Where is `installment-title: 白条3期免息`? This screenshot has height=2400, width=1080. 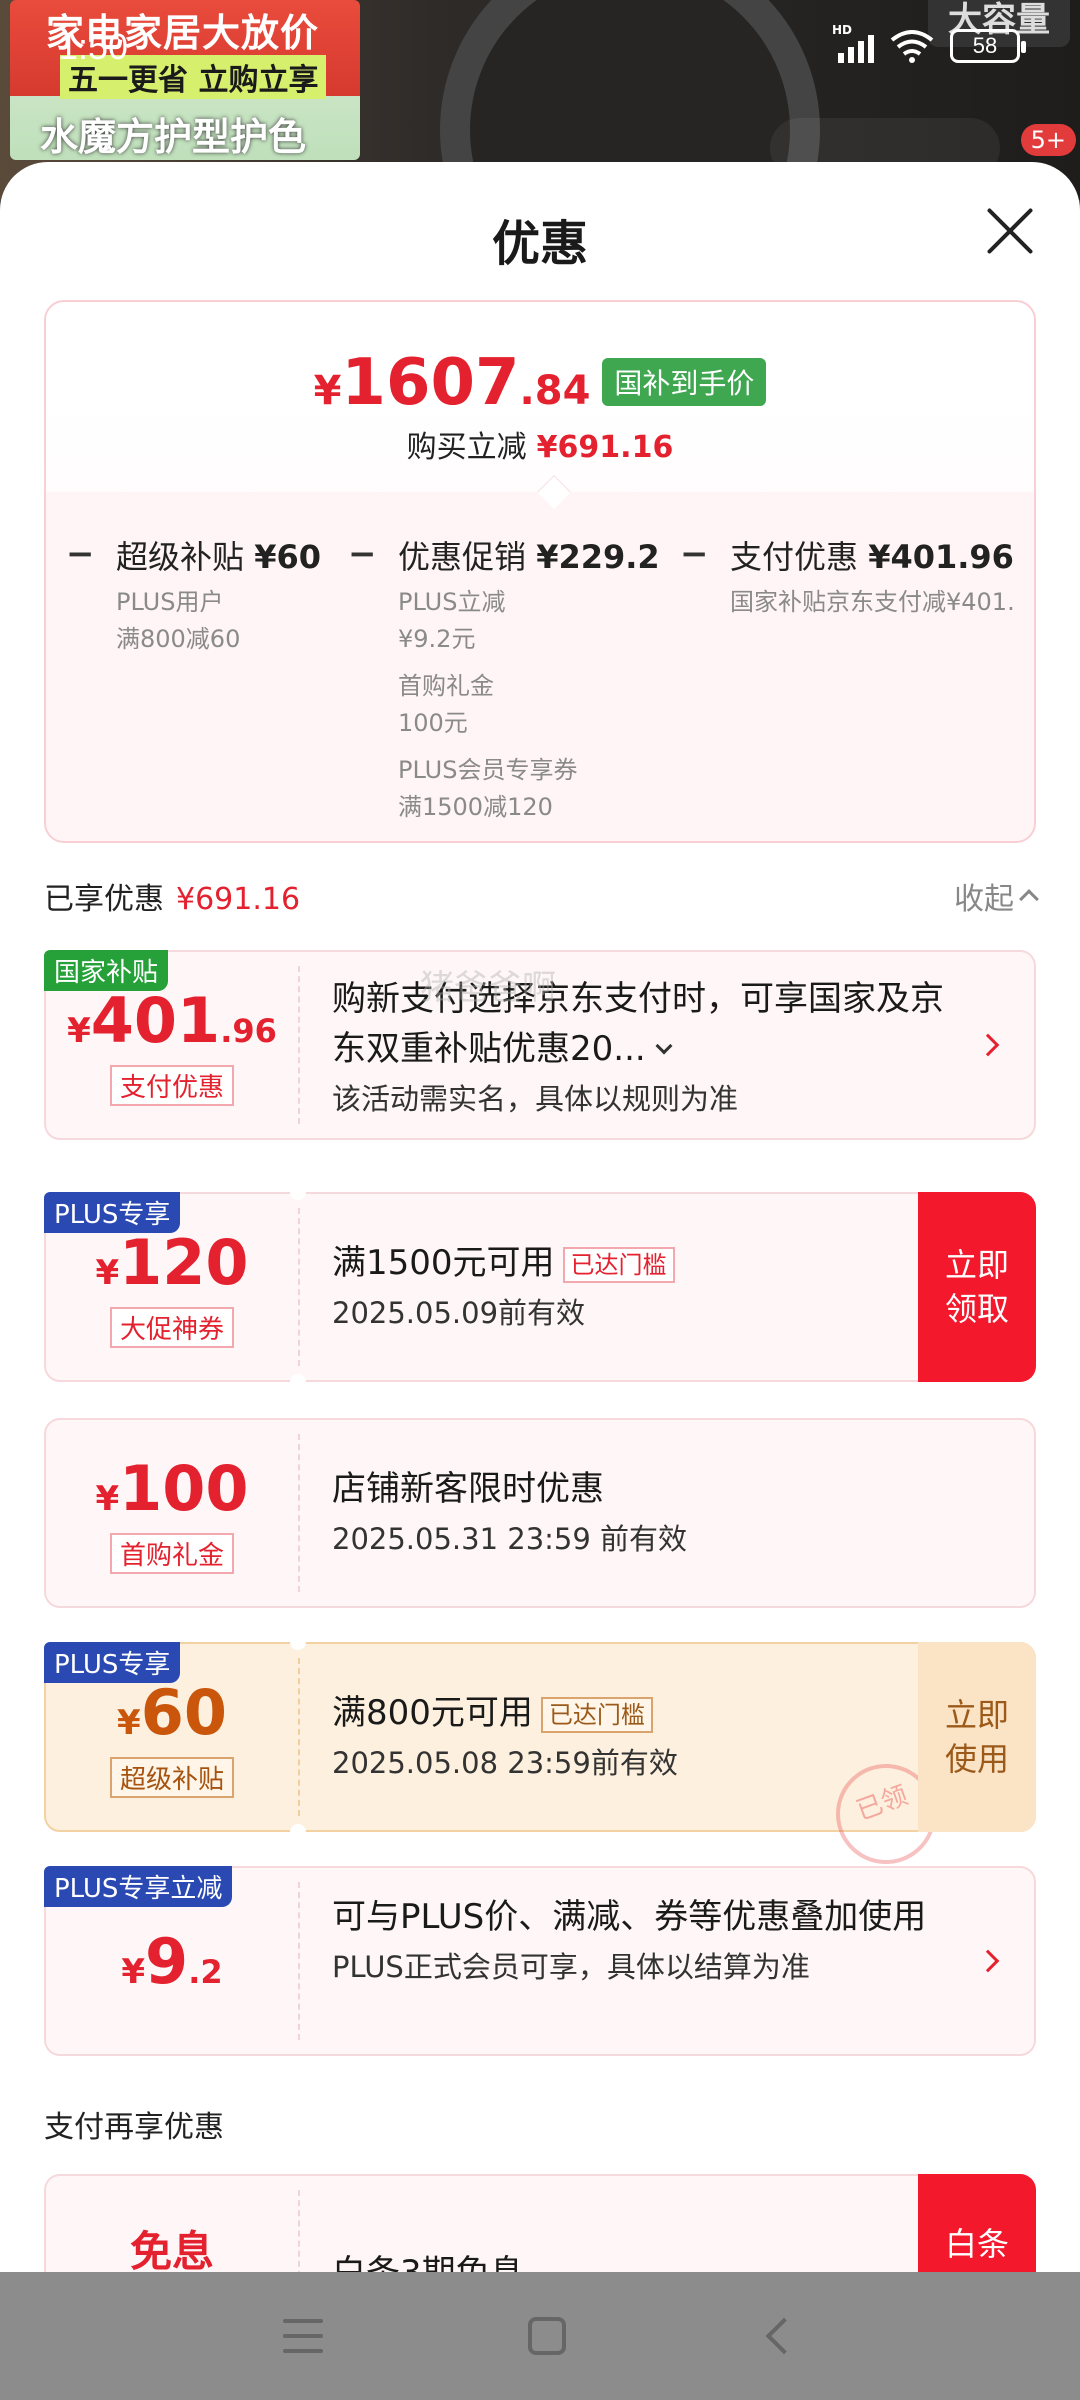
installment-title: 白条3期免息 is located at coordinates (638, 2260).